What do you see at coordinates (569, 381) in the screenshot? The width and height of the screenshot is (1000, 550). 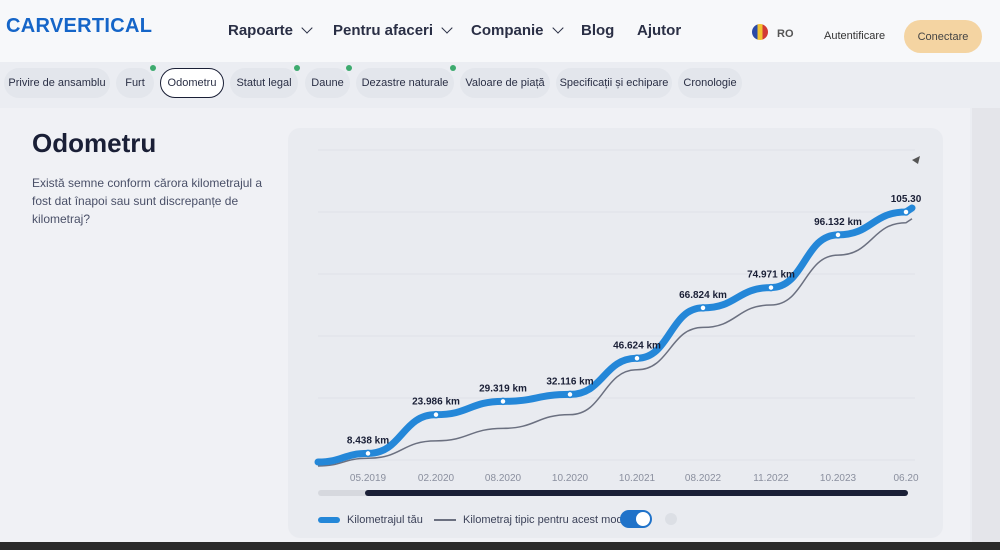 I see `point-label: 32.116 km` at bounding box center [569, 381].